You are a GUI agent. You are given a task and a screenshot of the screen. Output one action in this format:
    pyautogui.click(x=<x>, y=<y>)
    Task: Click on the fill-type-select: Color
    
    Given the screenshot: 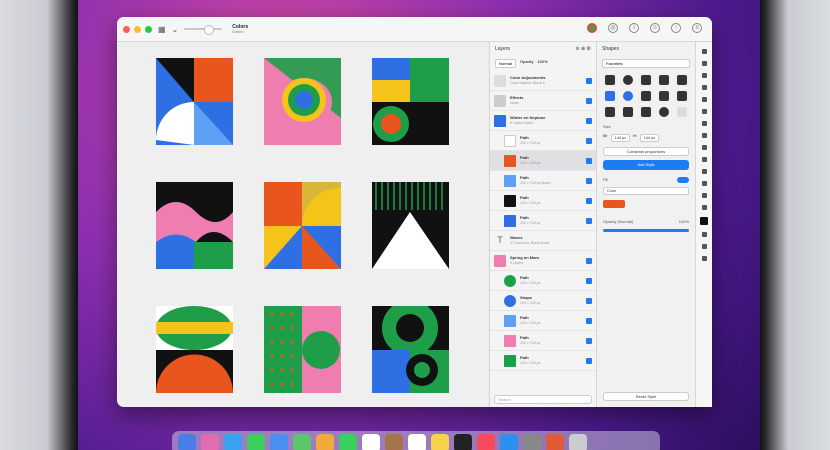 What is the action you would take?
    pyautogui.click(x=646, y=191)
    